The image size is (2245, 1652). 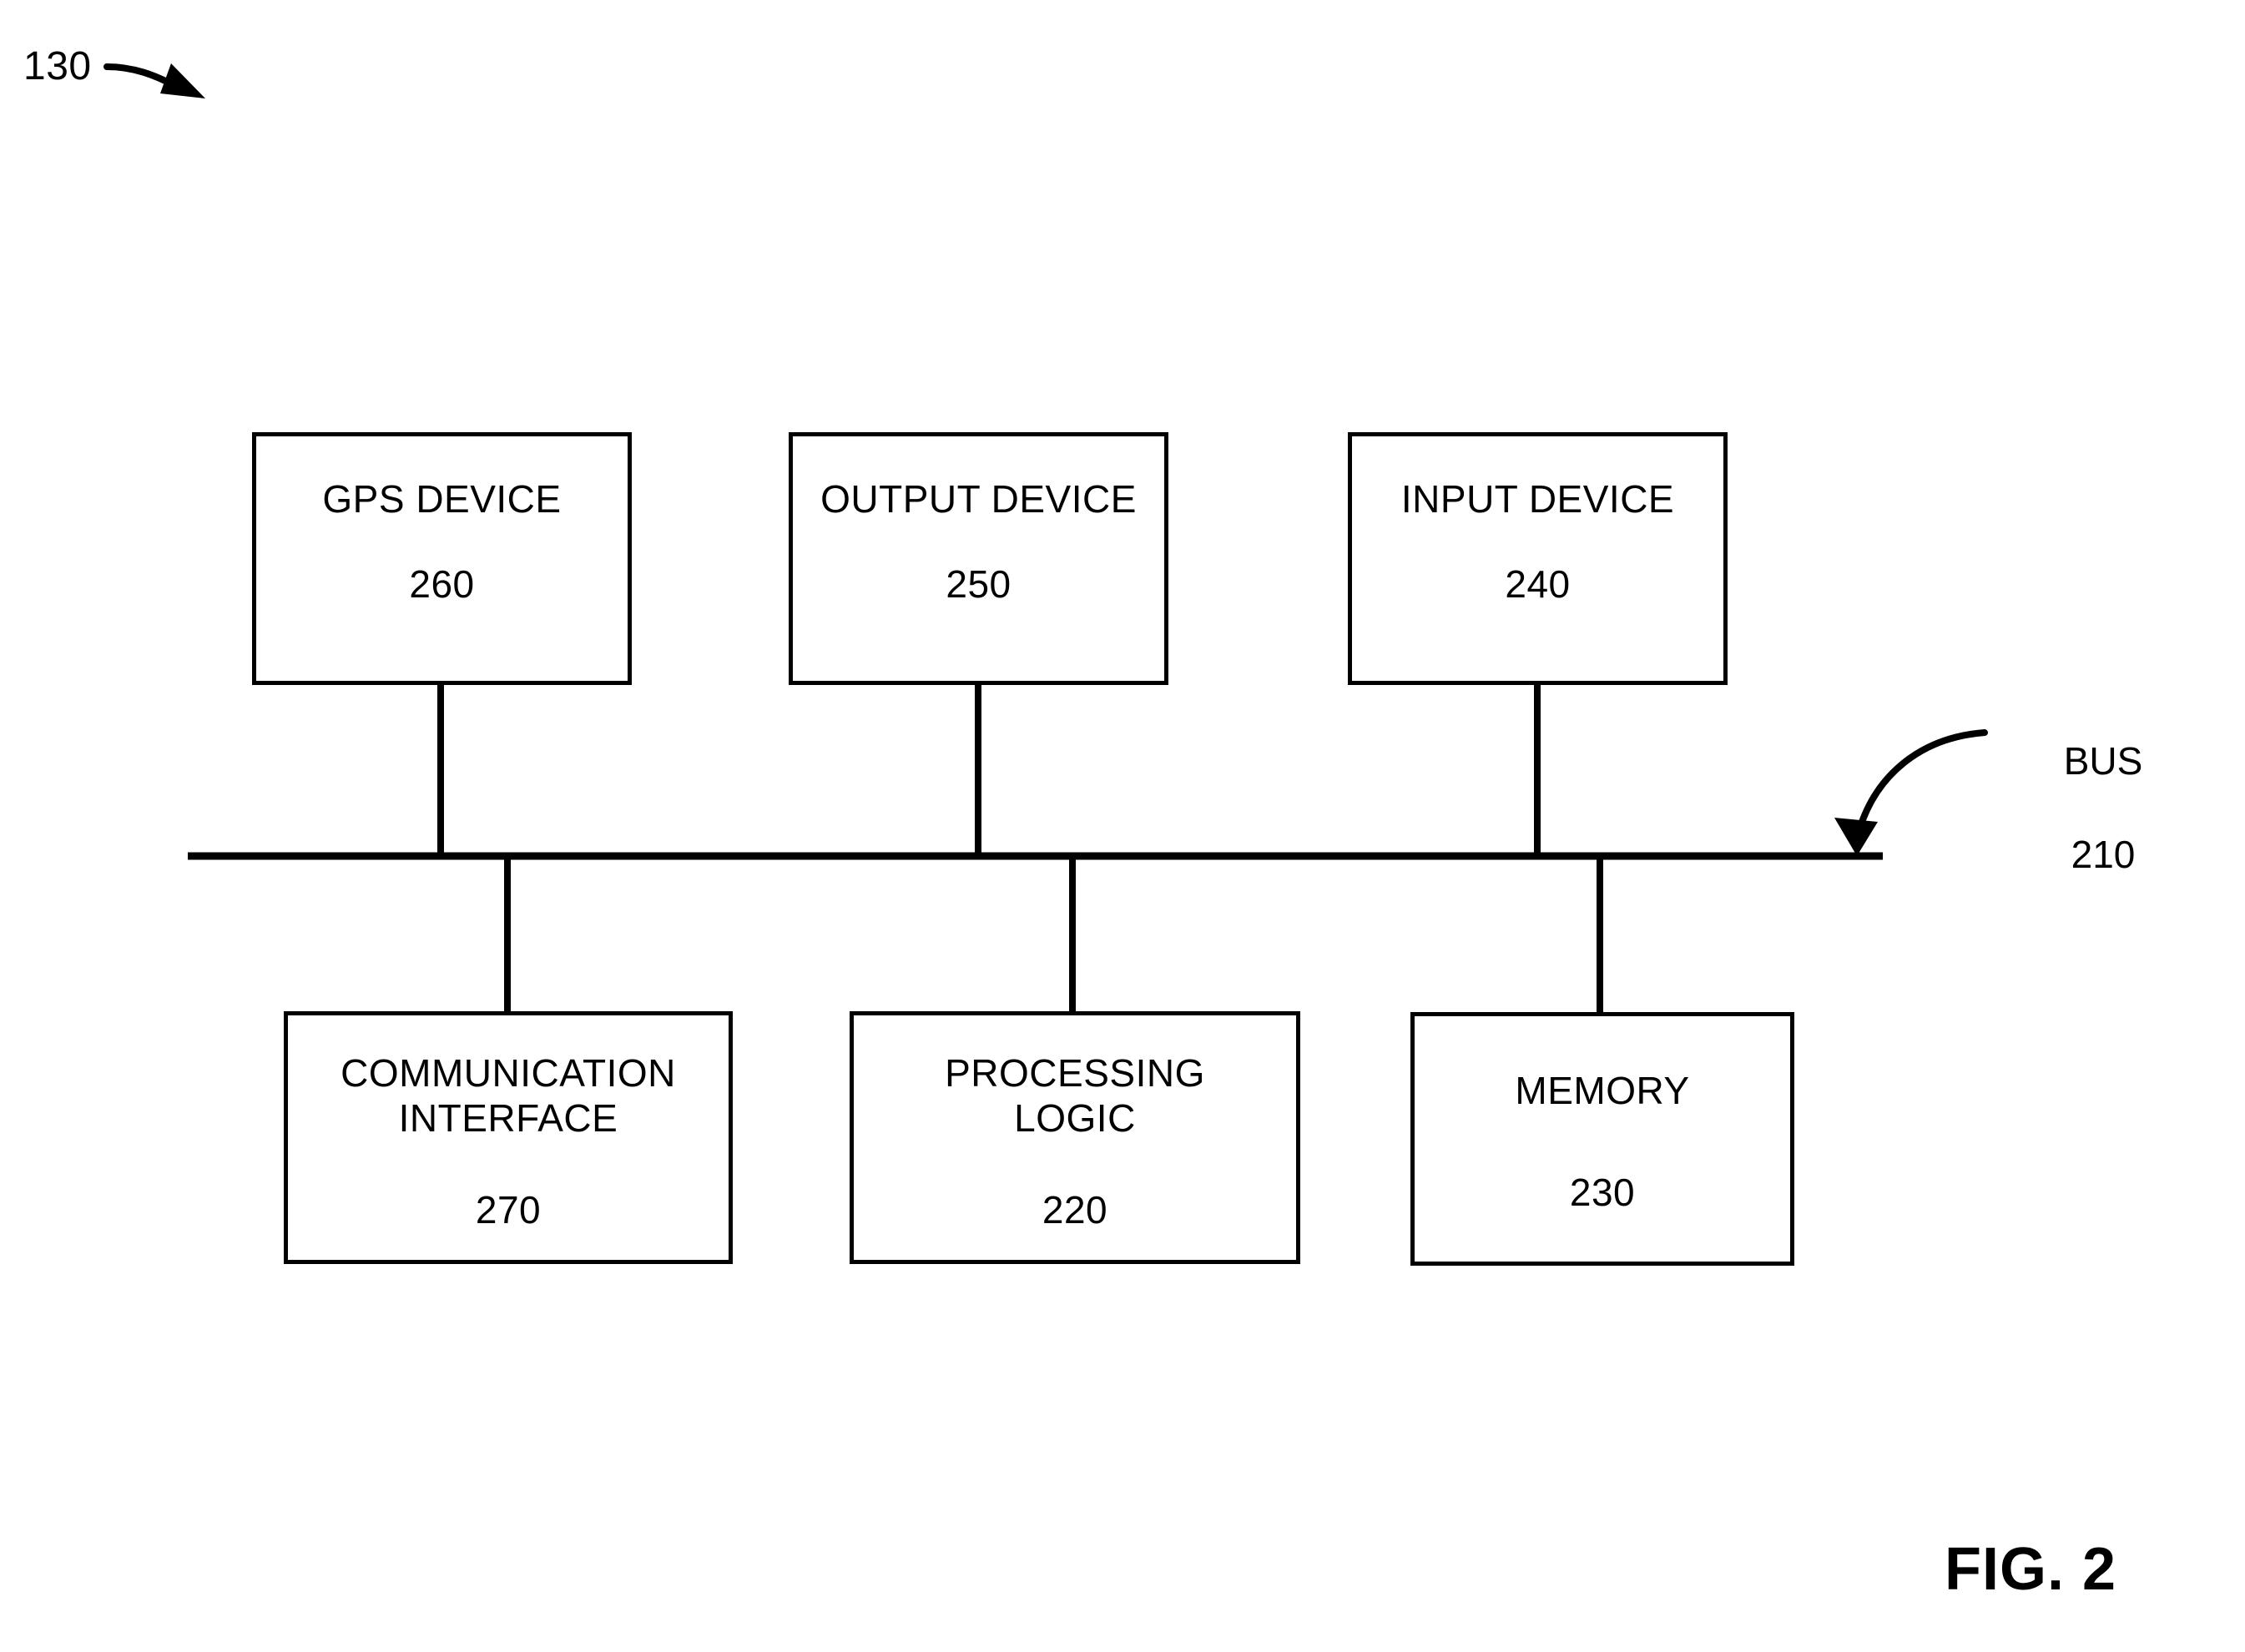 What do you see at coordinates (442, 499) in the screenshot?
I see `node-gps-device-title: GPS DEVICE` at bounding box center [442, 499].